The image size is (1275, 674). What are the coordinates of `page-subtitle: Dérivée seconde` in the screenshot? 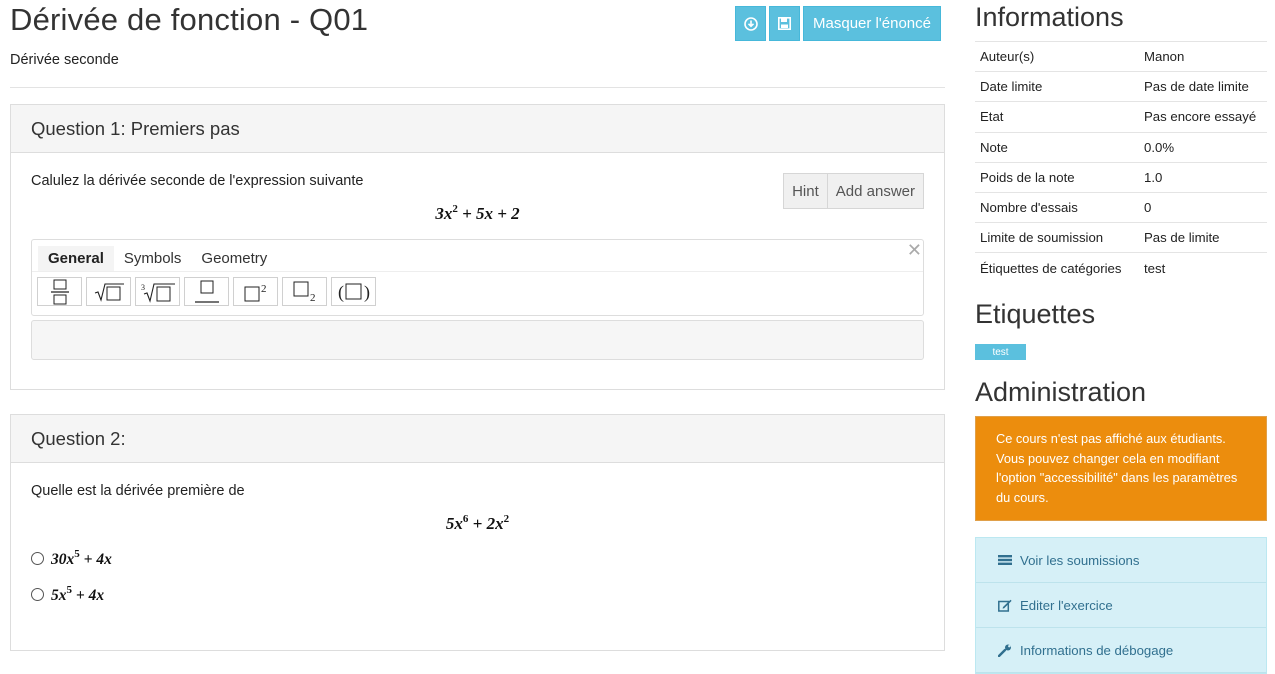 It's located at (64, 60).